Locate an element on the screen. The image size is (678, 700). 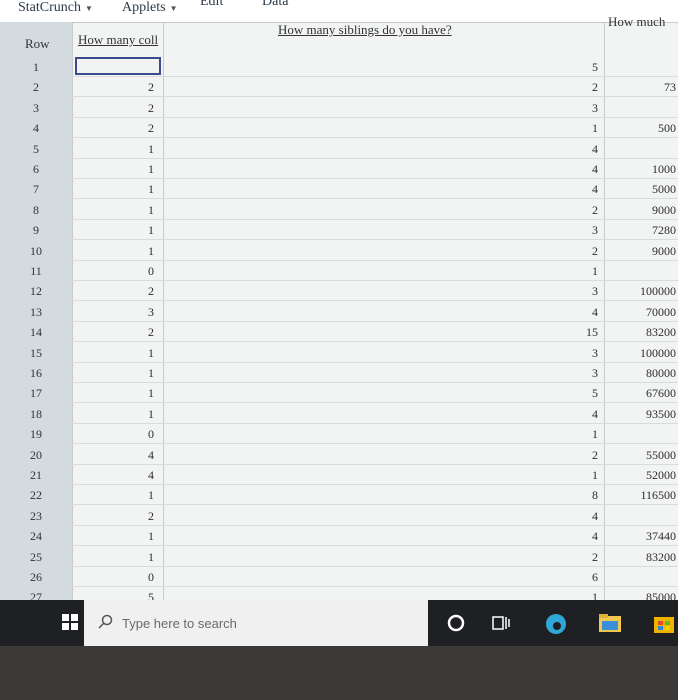
taskbar-search-input: Type here to search is located at coordinates (256, 623).